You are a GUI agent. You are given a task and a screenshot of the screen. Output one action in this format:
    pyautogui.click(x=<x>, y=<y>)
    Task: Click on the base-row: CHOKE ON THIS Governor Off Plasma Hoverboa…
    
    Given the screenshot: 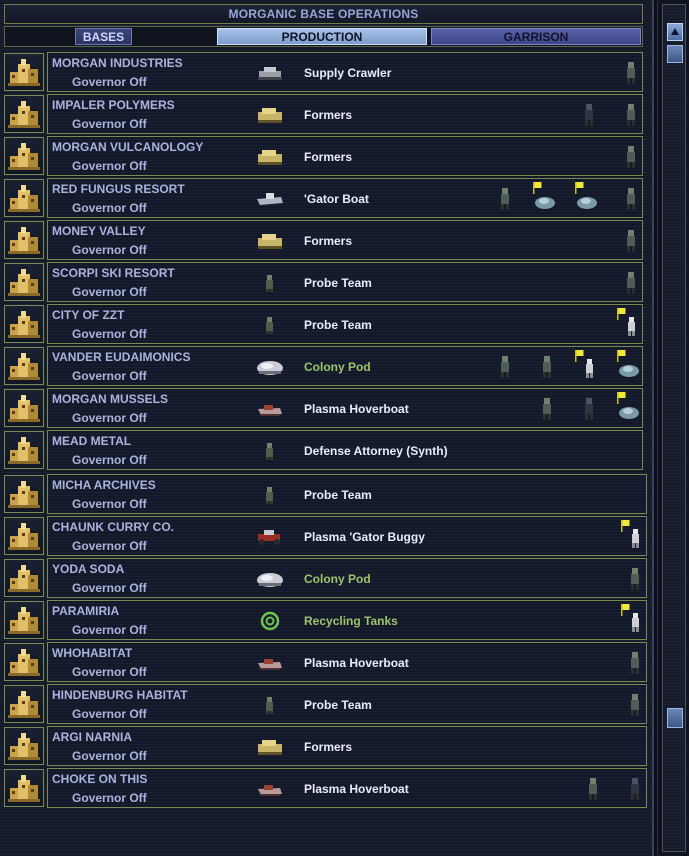 What is the action you would take?
    pyautogui.click(x=325, y=788)
    